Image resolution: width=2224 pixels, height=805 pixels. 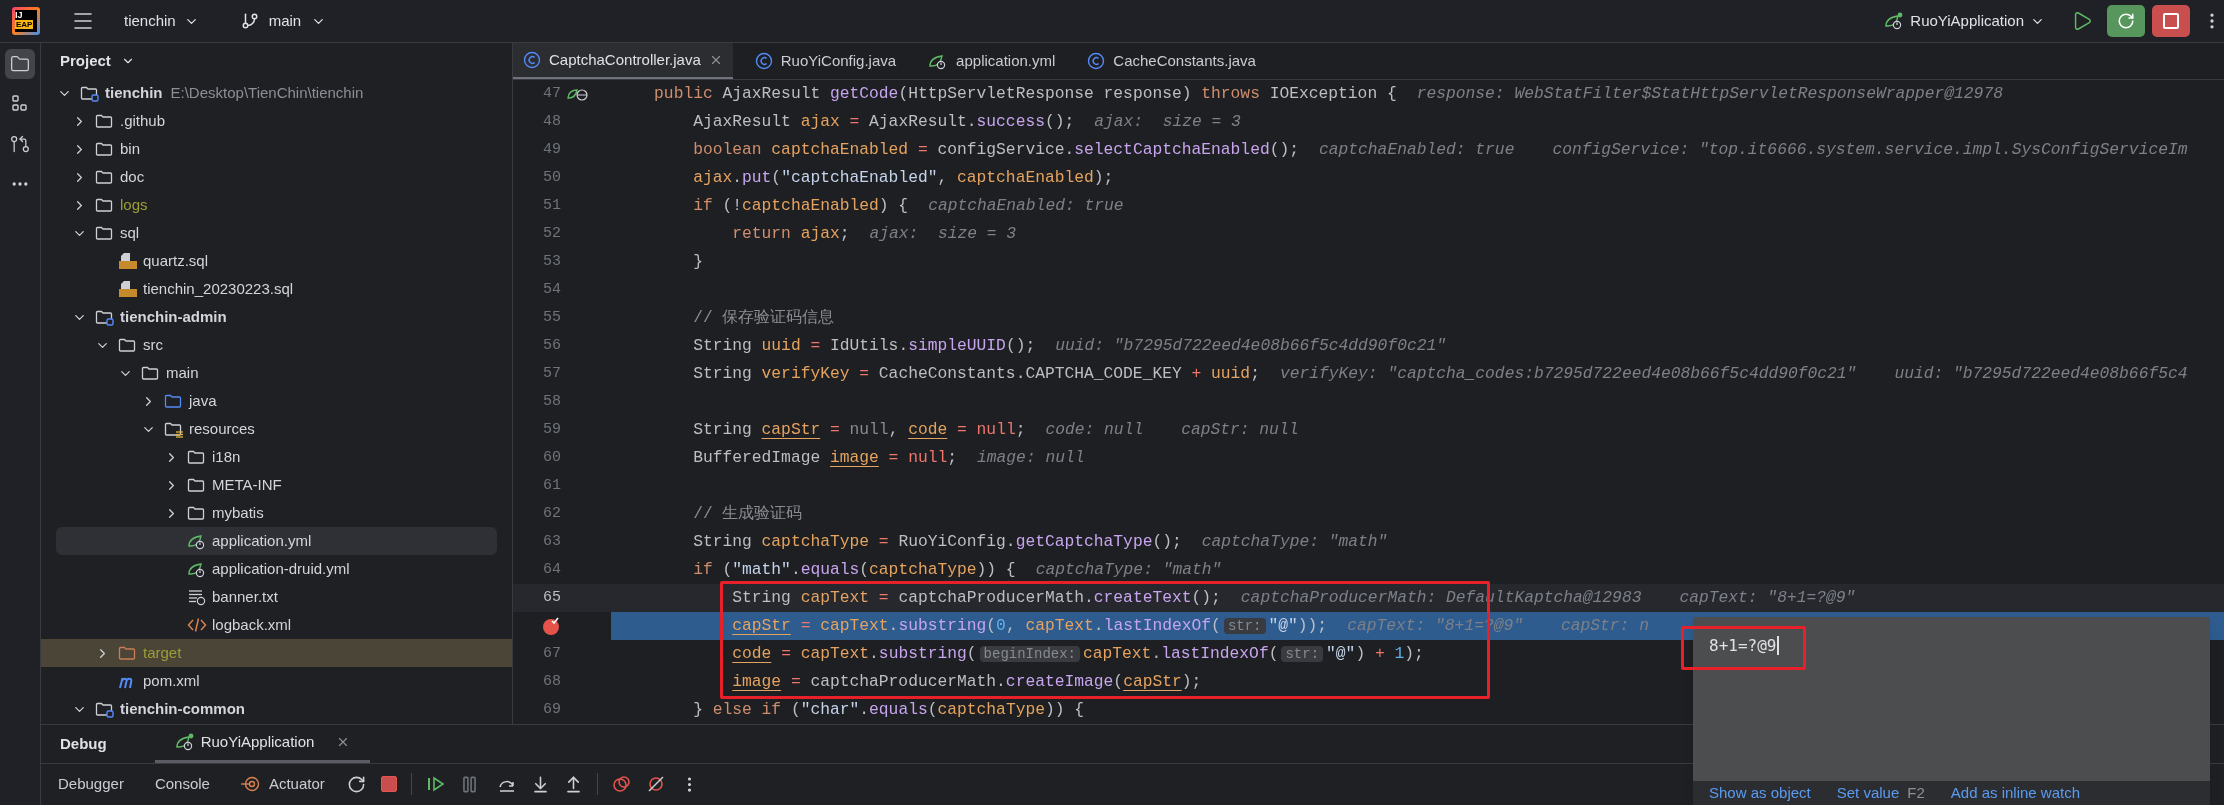 I want to click on code-line: // 生成验证码, so click(x=747, y=513).